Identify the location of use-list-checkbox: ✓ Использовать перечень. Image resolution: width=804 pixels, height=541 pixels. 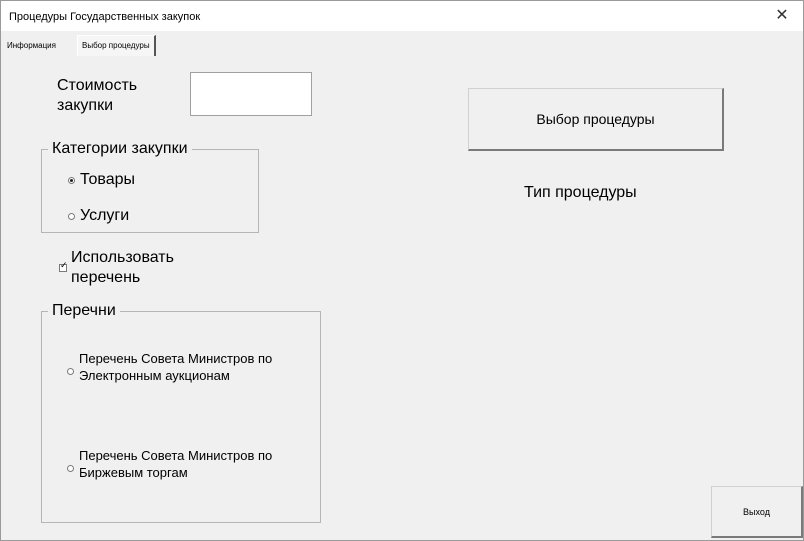
(135, 268).